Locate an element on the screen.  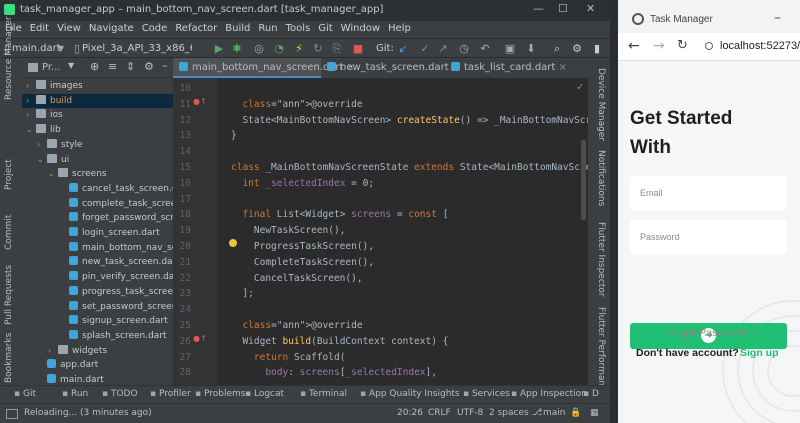
address-bar: localhost:52273/# is located at coordinates (760, 46).